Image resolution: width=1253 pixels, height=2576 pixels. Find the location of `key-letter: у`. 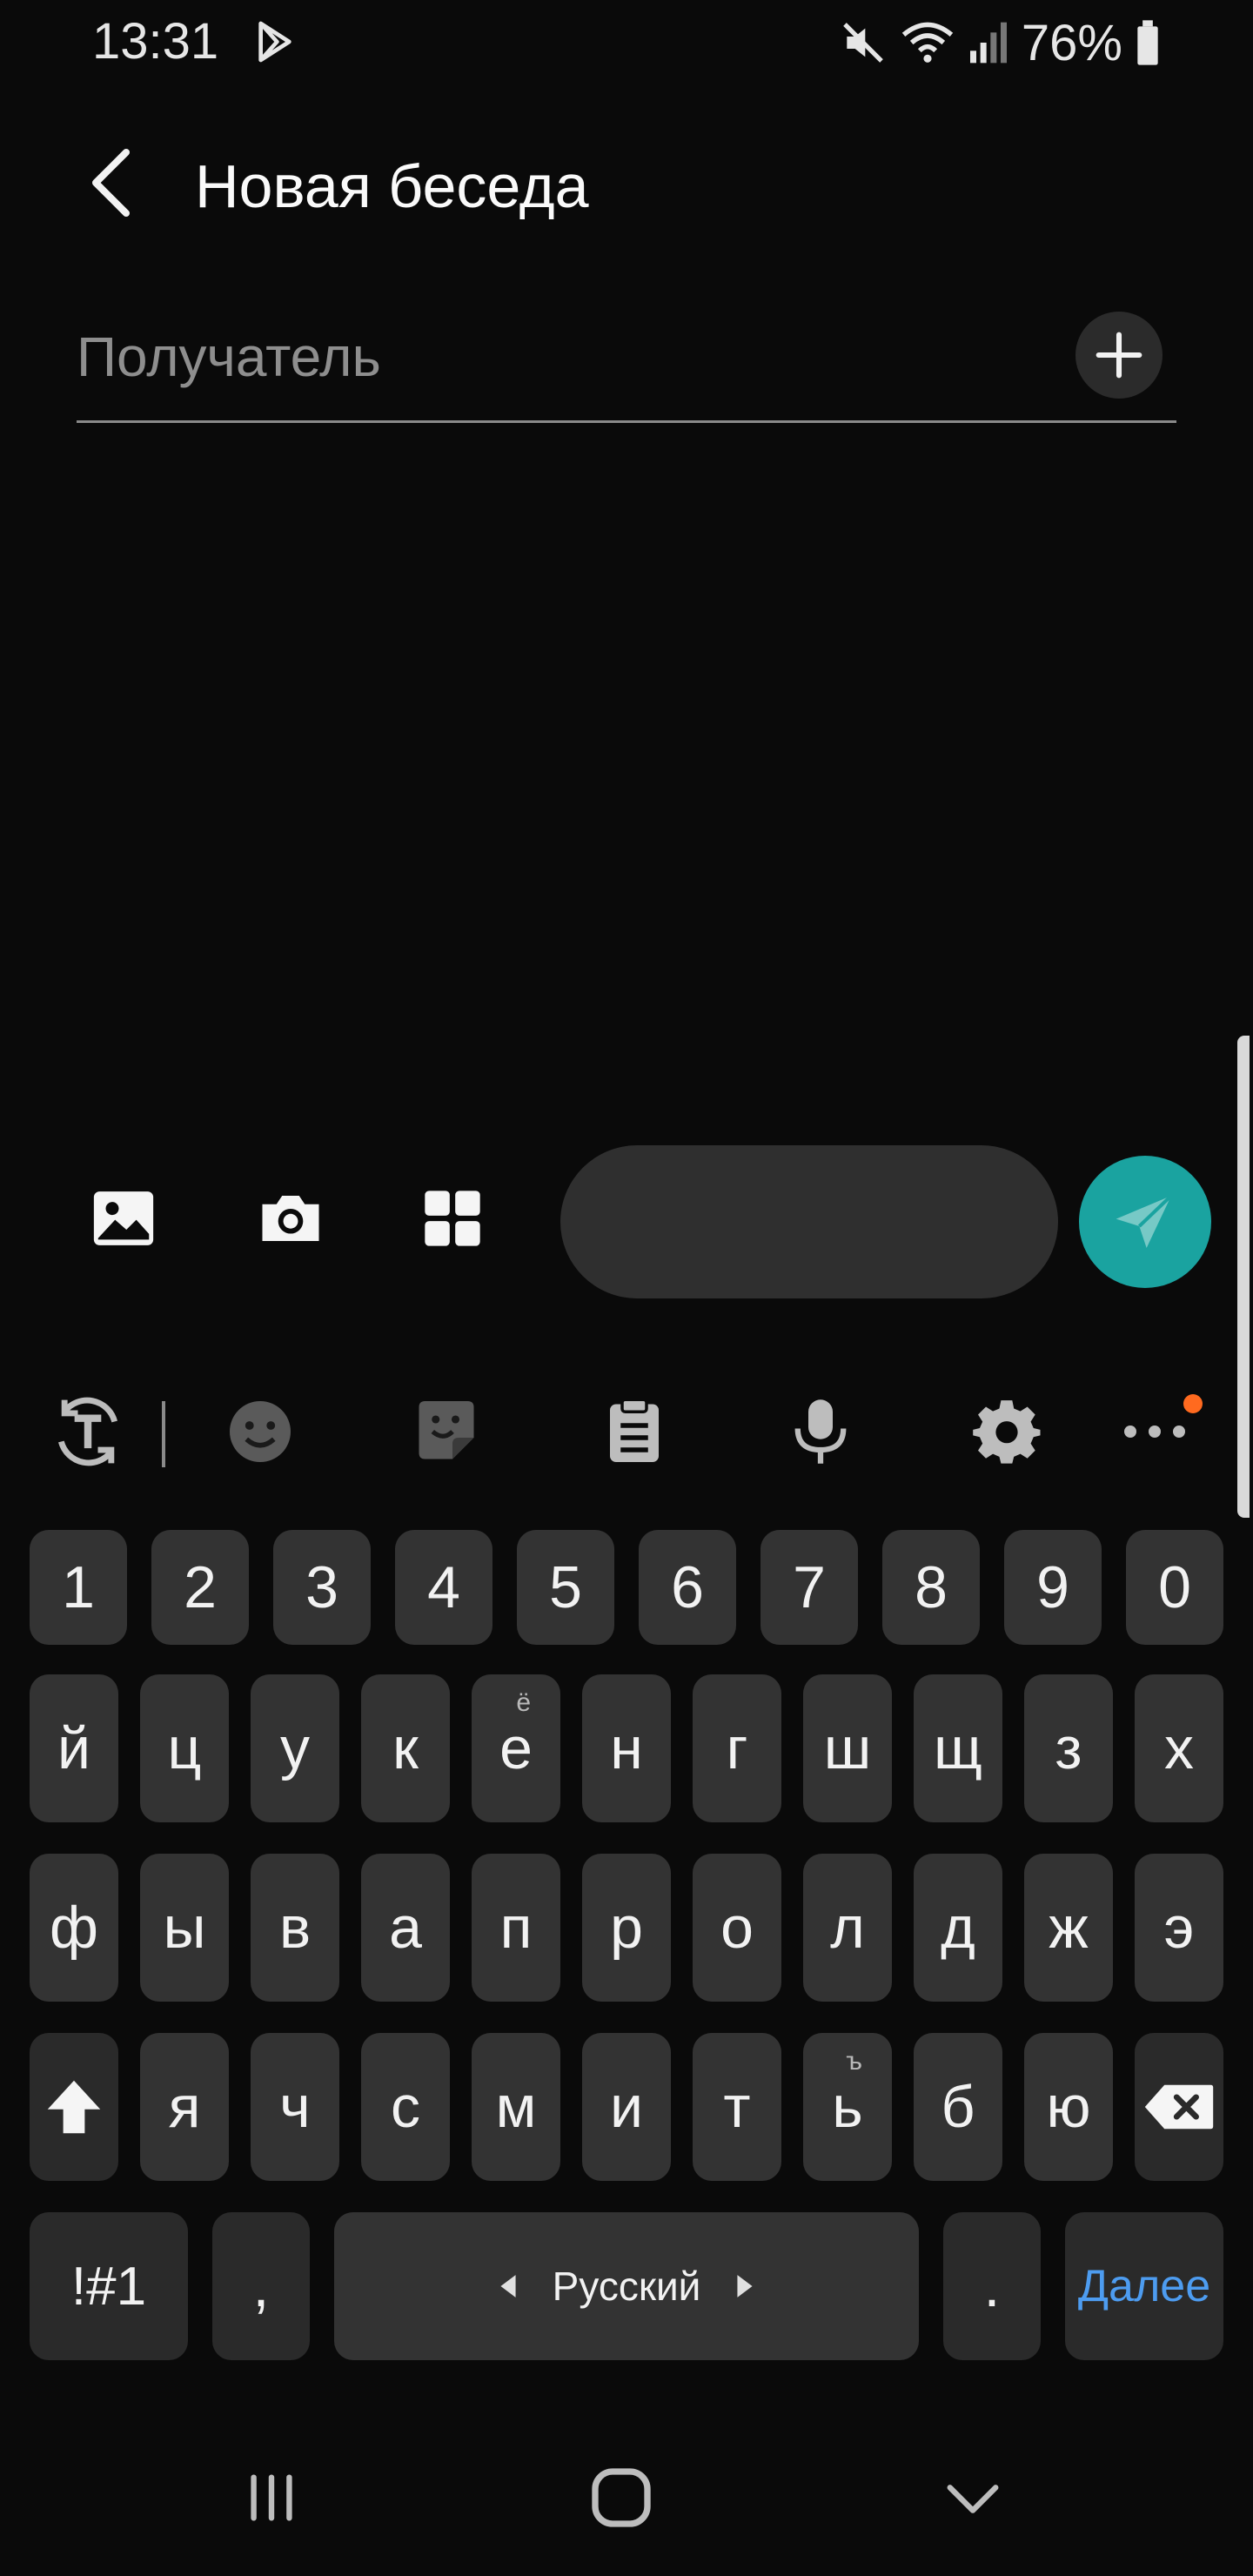

key-letter: у is located at coordinates (295, 1748).